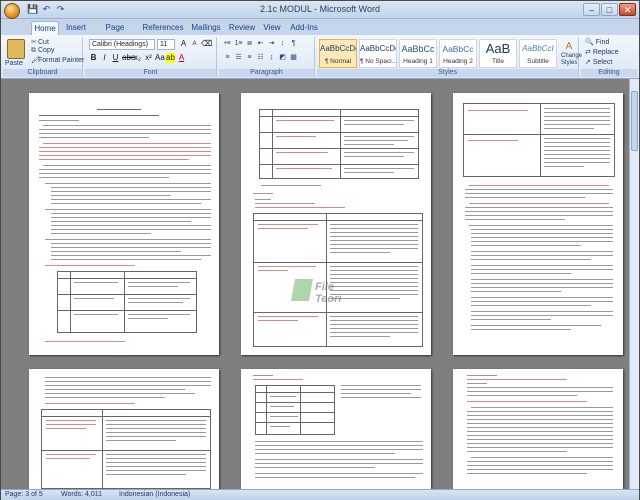  What do you see at coordinates (589, 42) in the screenshot?
I see `binoculars-icon: 🔍` at bounding box center [589, 42].